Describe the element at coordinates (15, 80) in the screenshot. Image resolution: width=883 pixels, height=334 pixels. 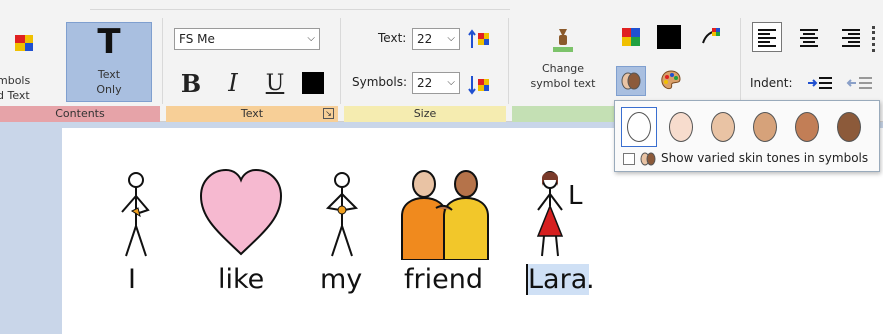
I see `symbols-and-text-label-1: mbols` at that location.